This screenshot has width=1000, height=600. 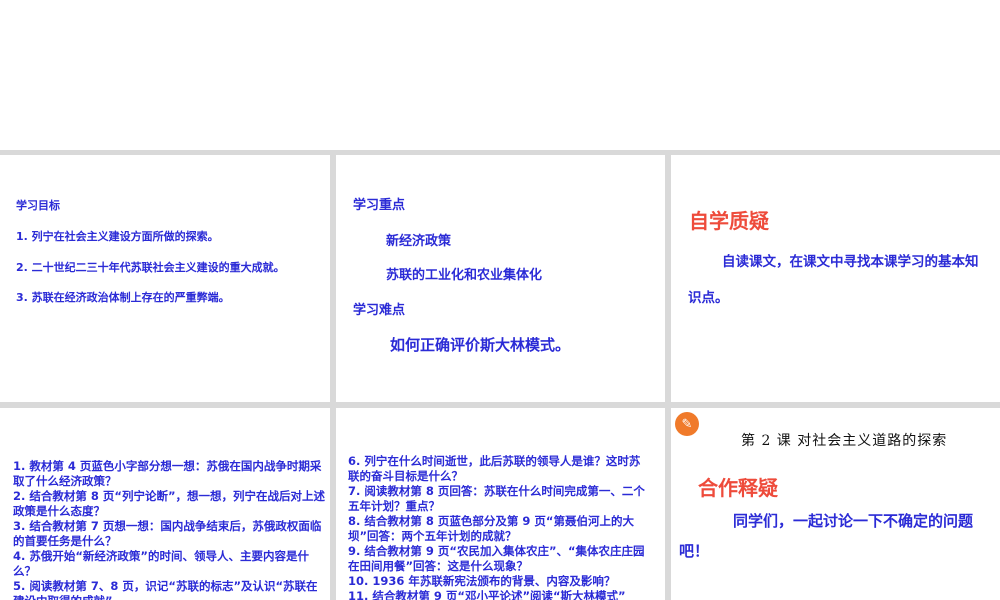 What do you see at coordinates (379, 310) in the screenshot?
I see `difficulty-heading: 学习难点` at bounding box center [379, 310].